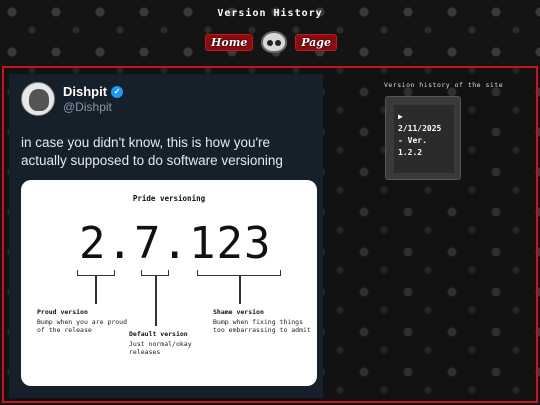 This screenshot has width=540, height=405. Describe the element at coordinates (240, 290) in the screenshot. I see `shame-stem` at that location.